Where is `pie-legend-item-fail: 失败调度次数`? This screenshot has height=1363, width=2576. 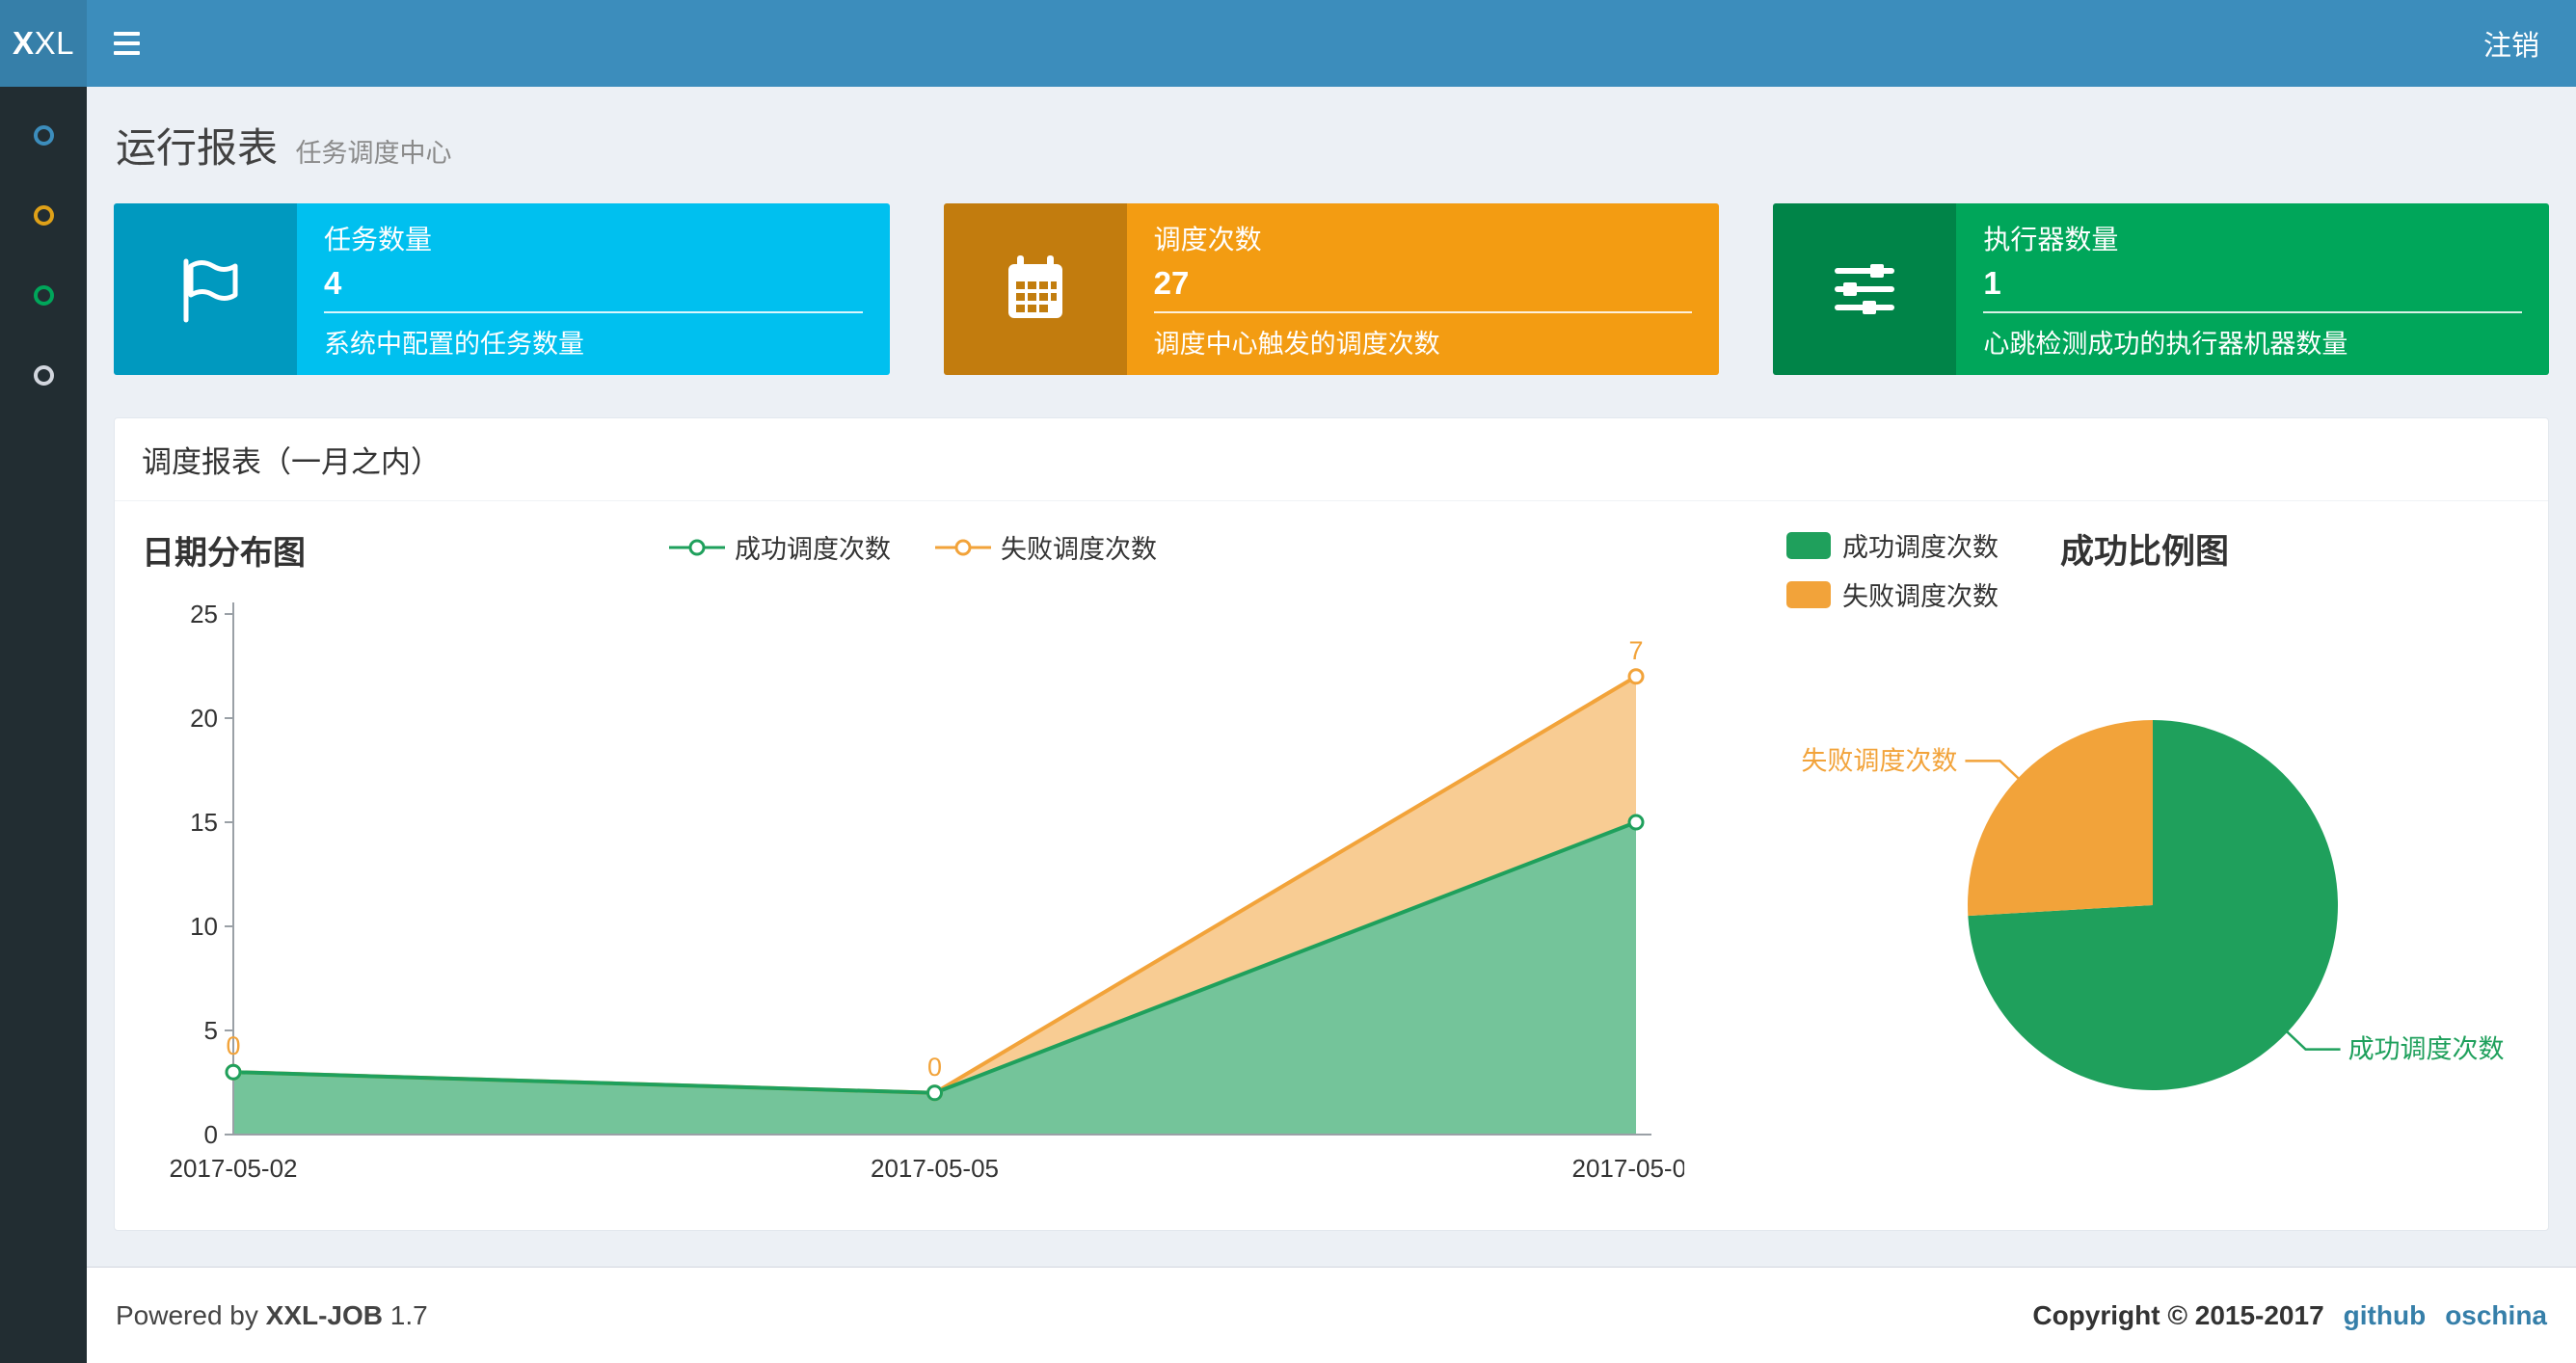 pie-legend-item-fail: 失败调度次数 is located at coordinates (1893, 594).